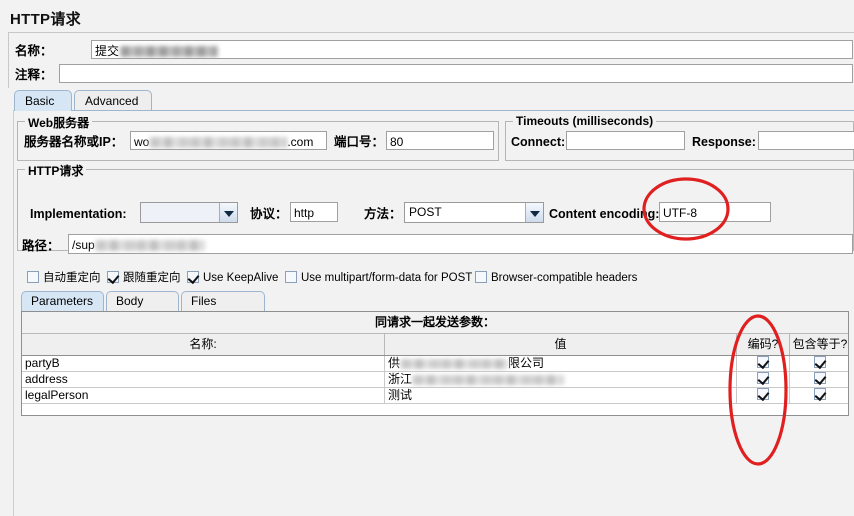 The width and height of the screenshot is (854, 516). I want to click on method-value: POST, so click(425, 212).